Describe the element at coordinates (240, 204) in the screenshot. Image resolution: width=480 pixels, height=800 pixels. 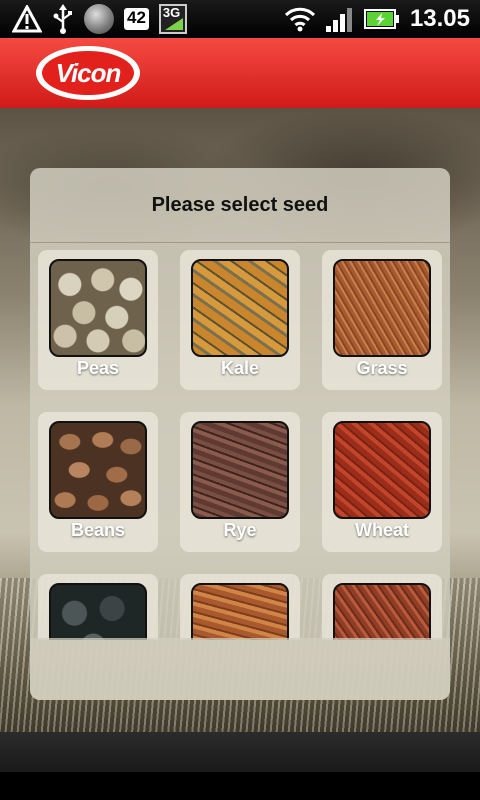
I see `dialog-title: Please select seed` at that location.